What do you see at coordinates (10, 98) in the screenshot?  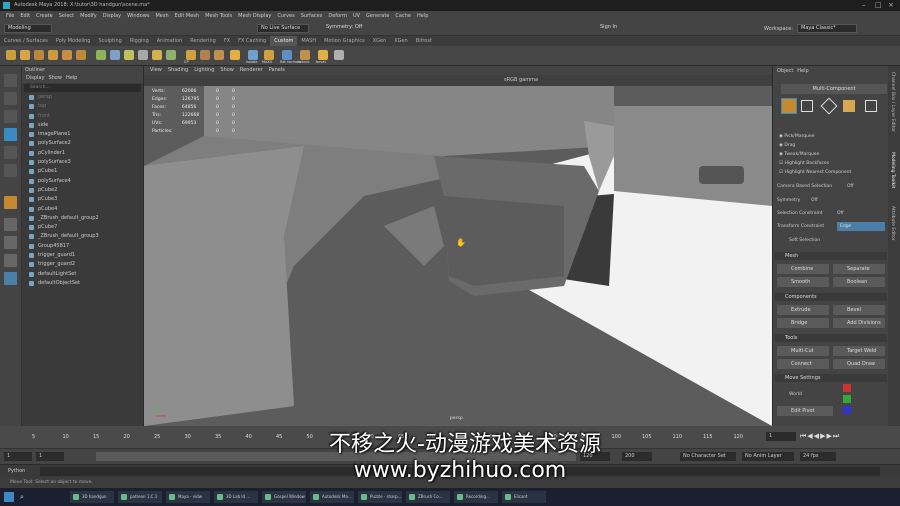 I see `lasso-tool-icon` at bounding box center [10, 98].